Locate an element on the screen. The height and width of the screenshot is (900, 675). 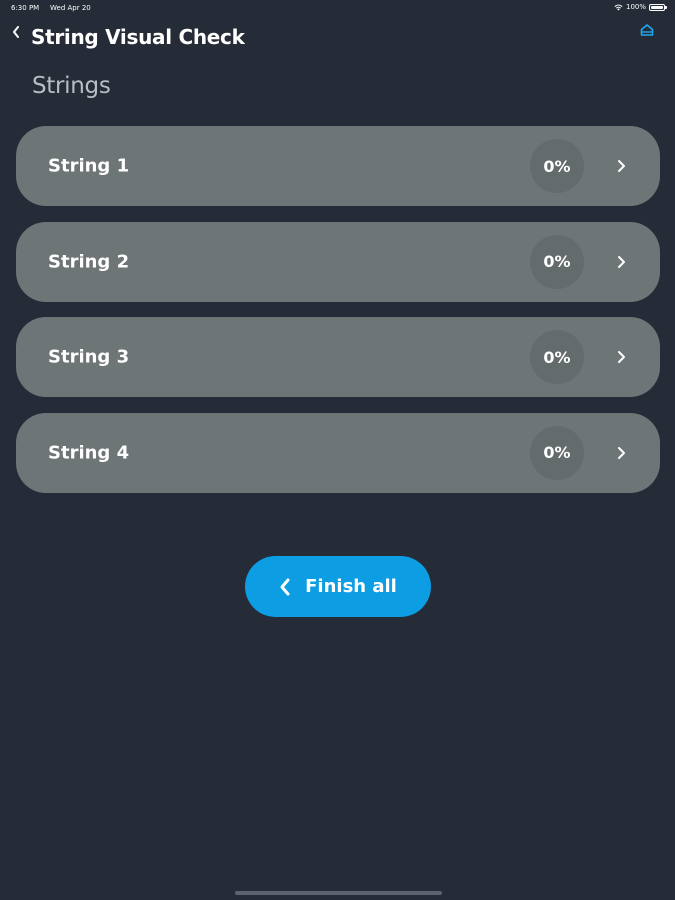
string-label: String 4 is located at coordinates (89, 452).